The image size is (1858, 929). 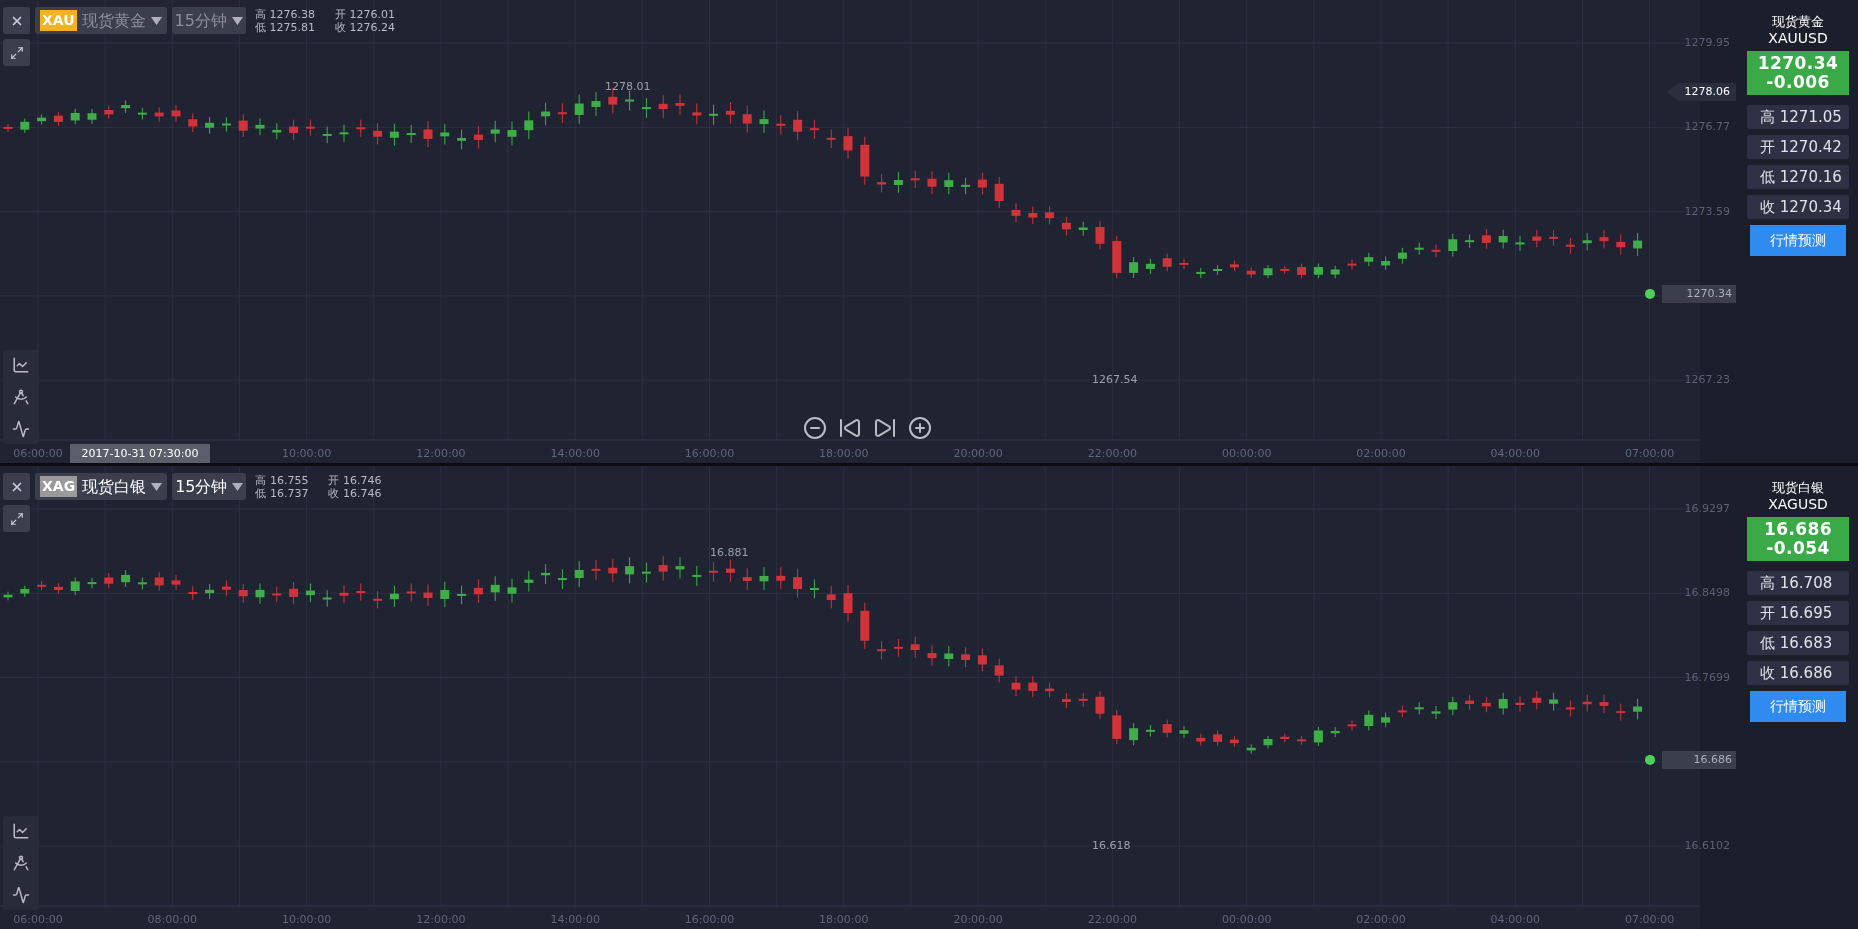 What do you see at coordinates (282, 480) in the screenshot?
I see `header-stat: 高 16.755` at bounding box center [282, 480].